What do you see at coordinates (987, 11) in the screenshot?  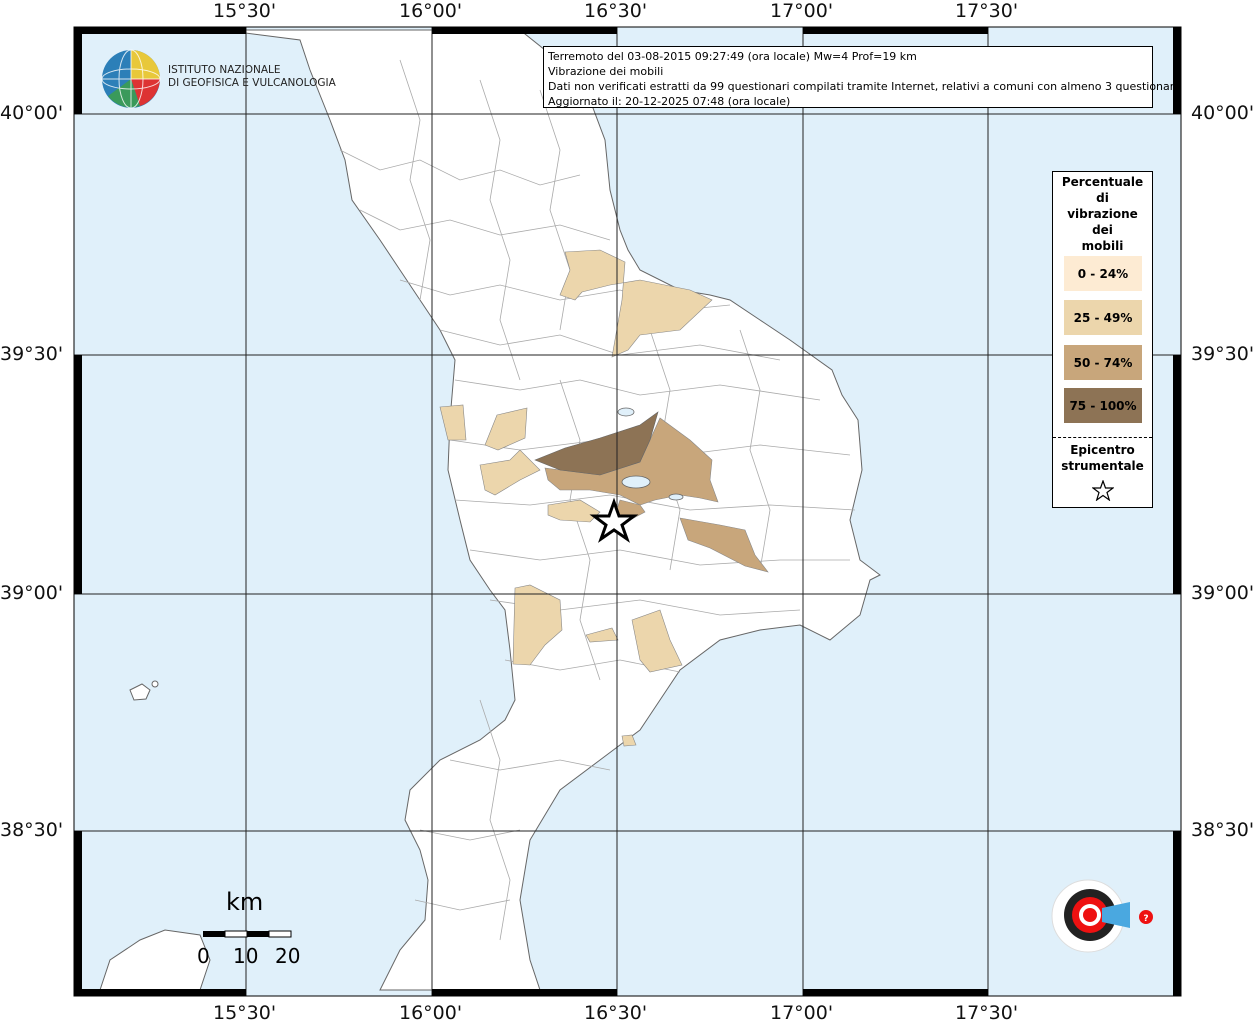 I see `lon-label-top: 17°30'` at bounding box center [987, 11].